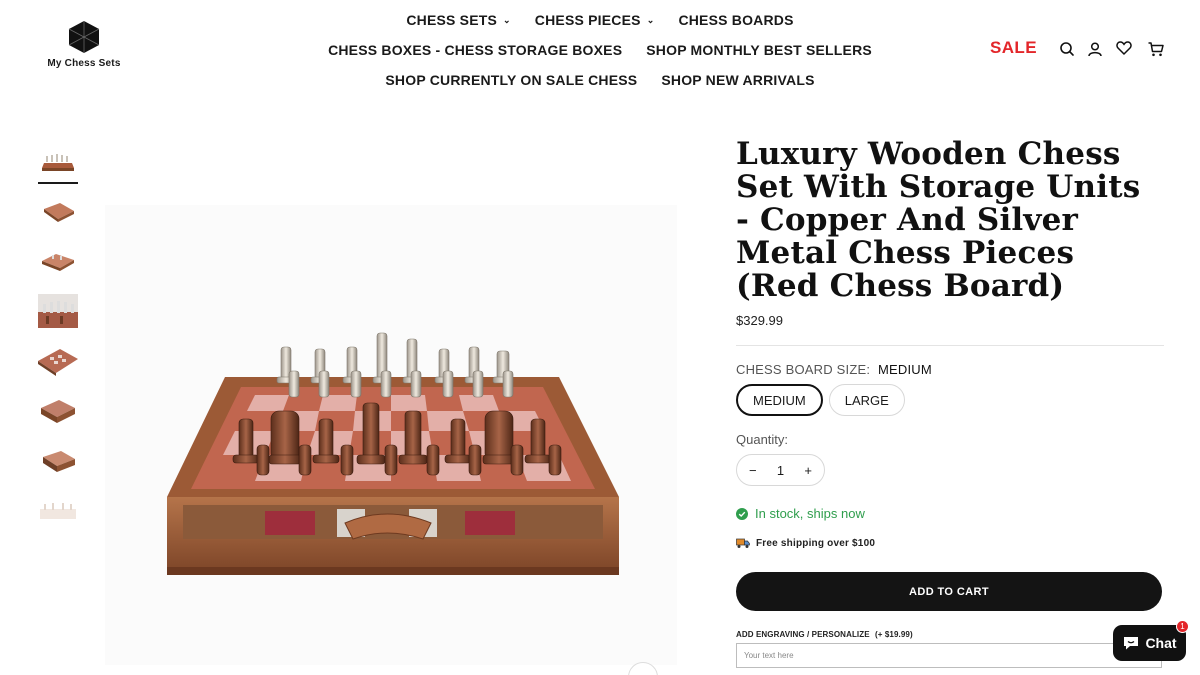  What do you see at coordinates (743, 543) in the screenshot?
I see `delivery-truck-icon` at bounding box center [743, 543].